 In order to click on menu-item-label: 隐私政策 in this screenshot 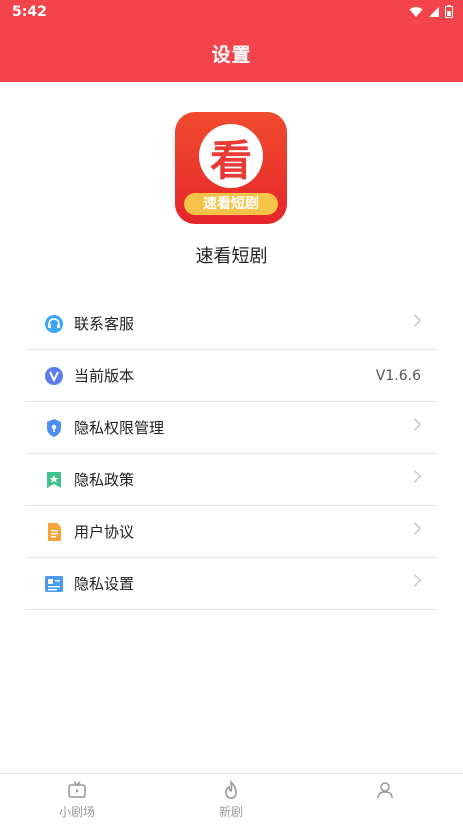, I will do `click(104, 480)`.